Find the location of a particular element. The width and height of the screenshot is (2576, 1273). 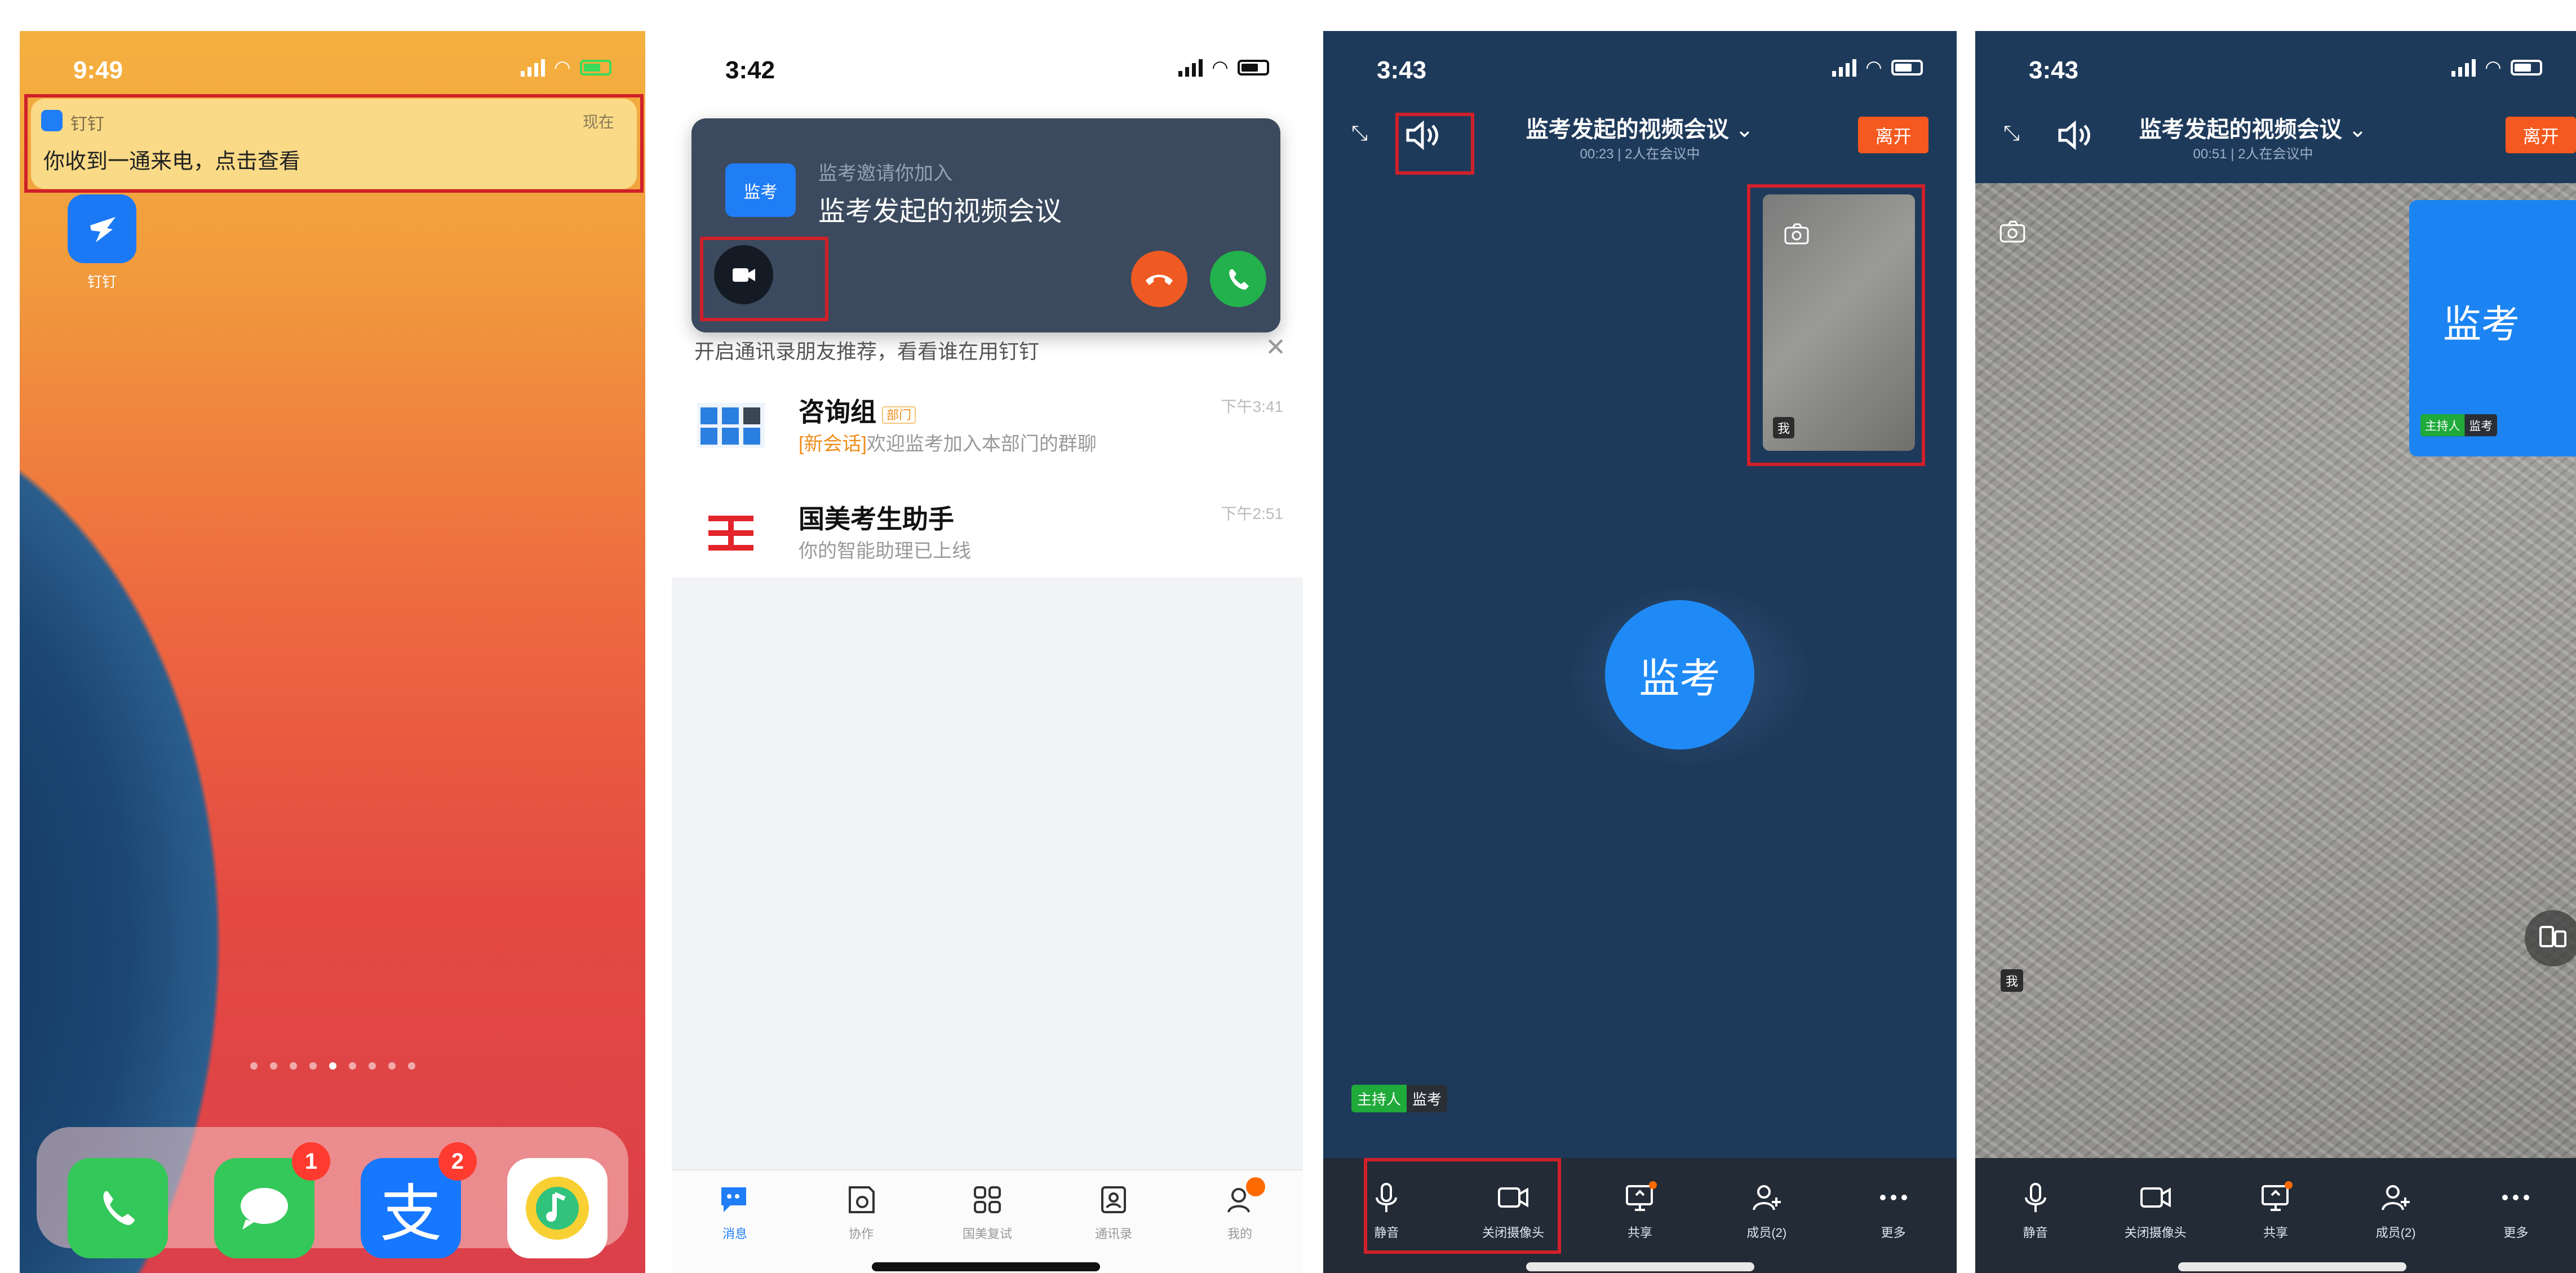

chat-preview: 你的智能助理已上线 is located at coordinates (885, 551).